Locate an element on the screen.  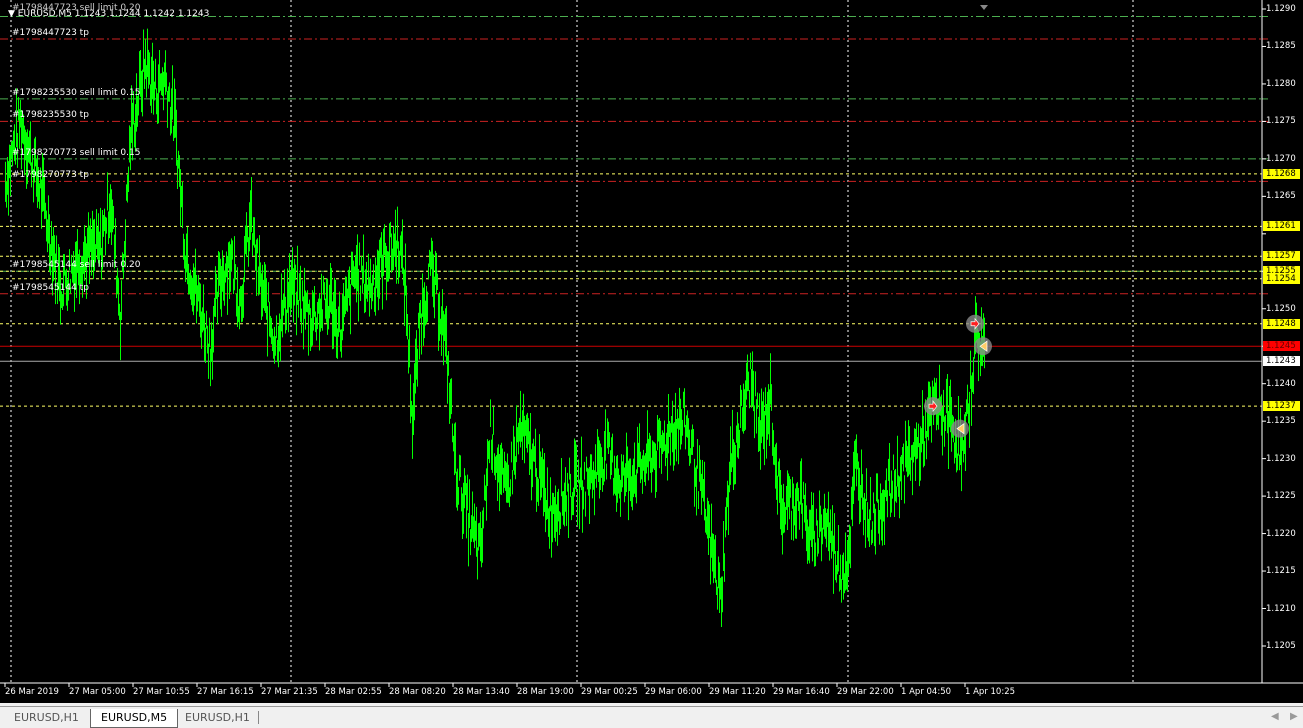
scroll-right-icon: ▶ is located at coordinates (1294, 716).